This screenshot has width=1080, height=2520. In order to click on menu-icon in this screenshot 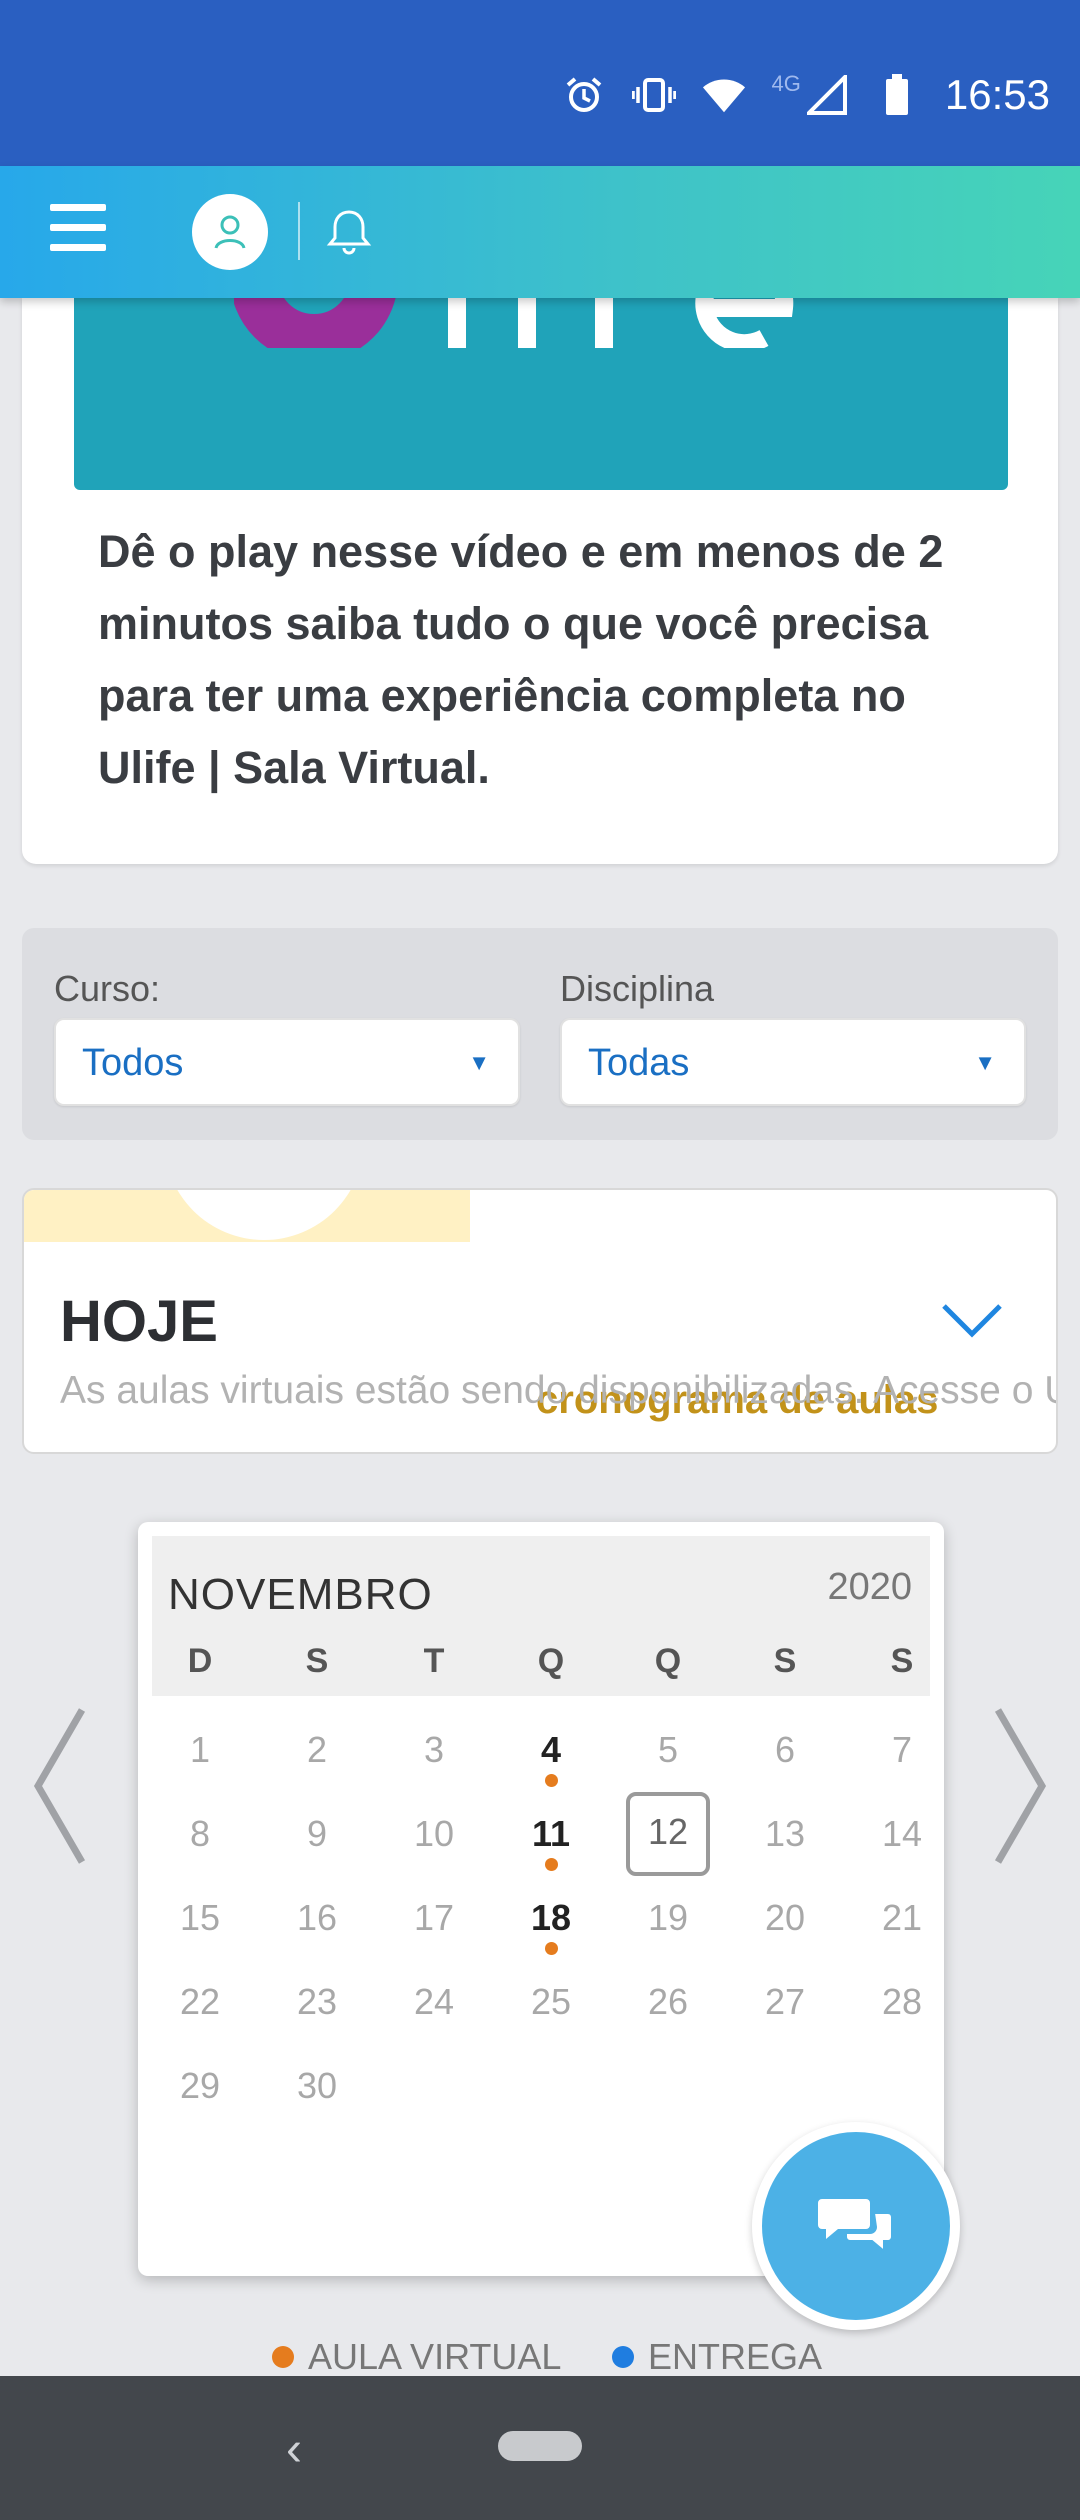, I will do `click(78, 232)`.